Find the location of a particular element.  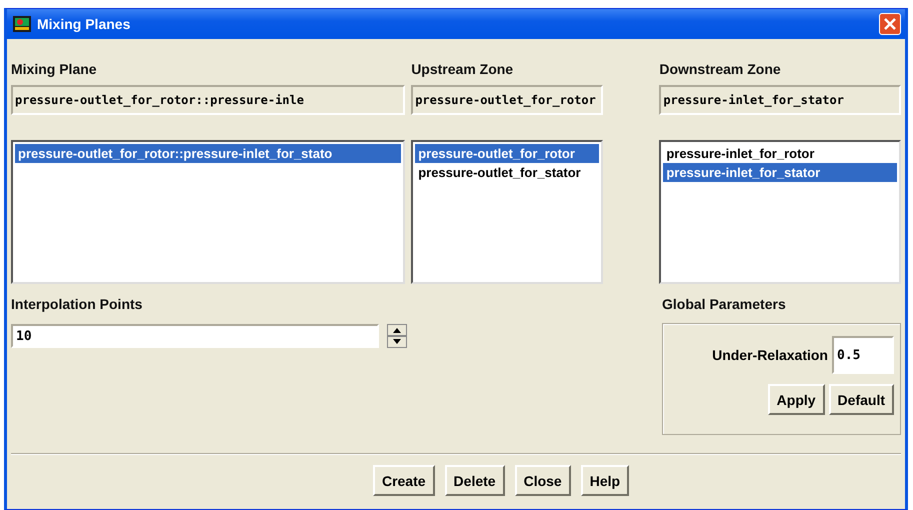

close-button is located at coordinates (890, 24).